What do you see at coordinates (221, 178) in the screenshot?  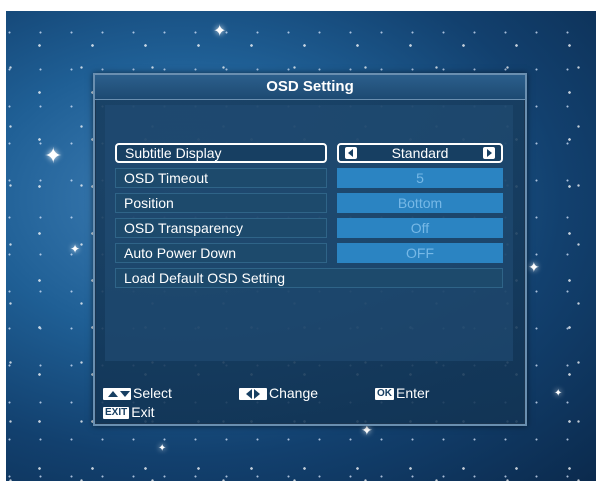 I see `menu-row-label: OSD Timeout` at bounding box center [221, 178].